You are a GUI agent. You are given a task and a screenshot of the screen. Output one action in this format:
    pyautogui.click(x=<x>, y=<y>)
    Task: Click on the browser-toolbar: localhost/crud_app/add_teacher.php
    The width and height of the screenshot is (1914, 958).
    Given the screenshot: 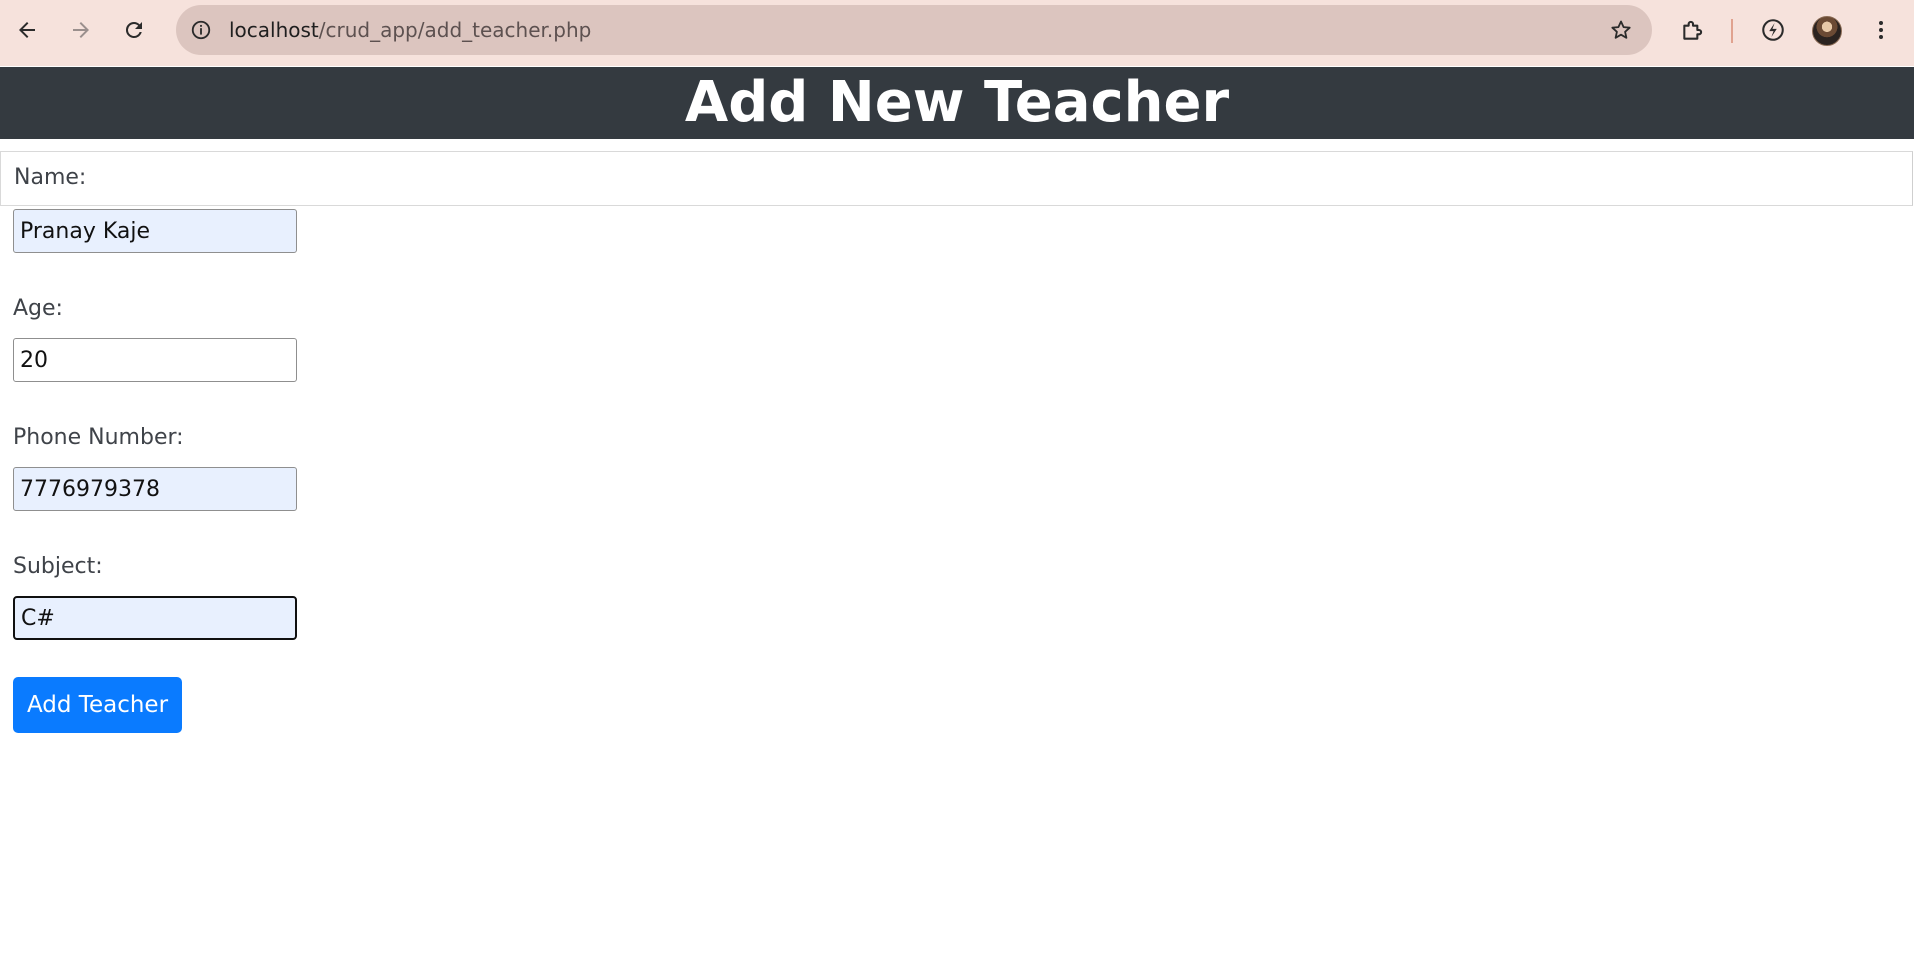 What is the action you would take?
    pyautogui.click(x=957, y=33)
    